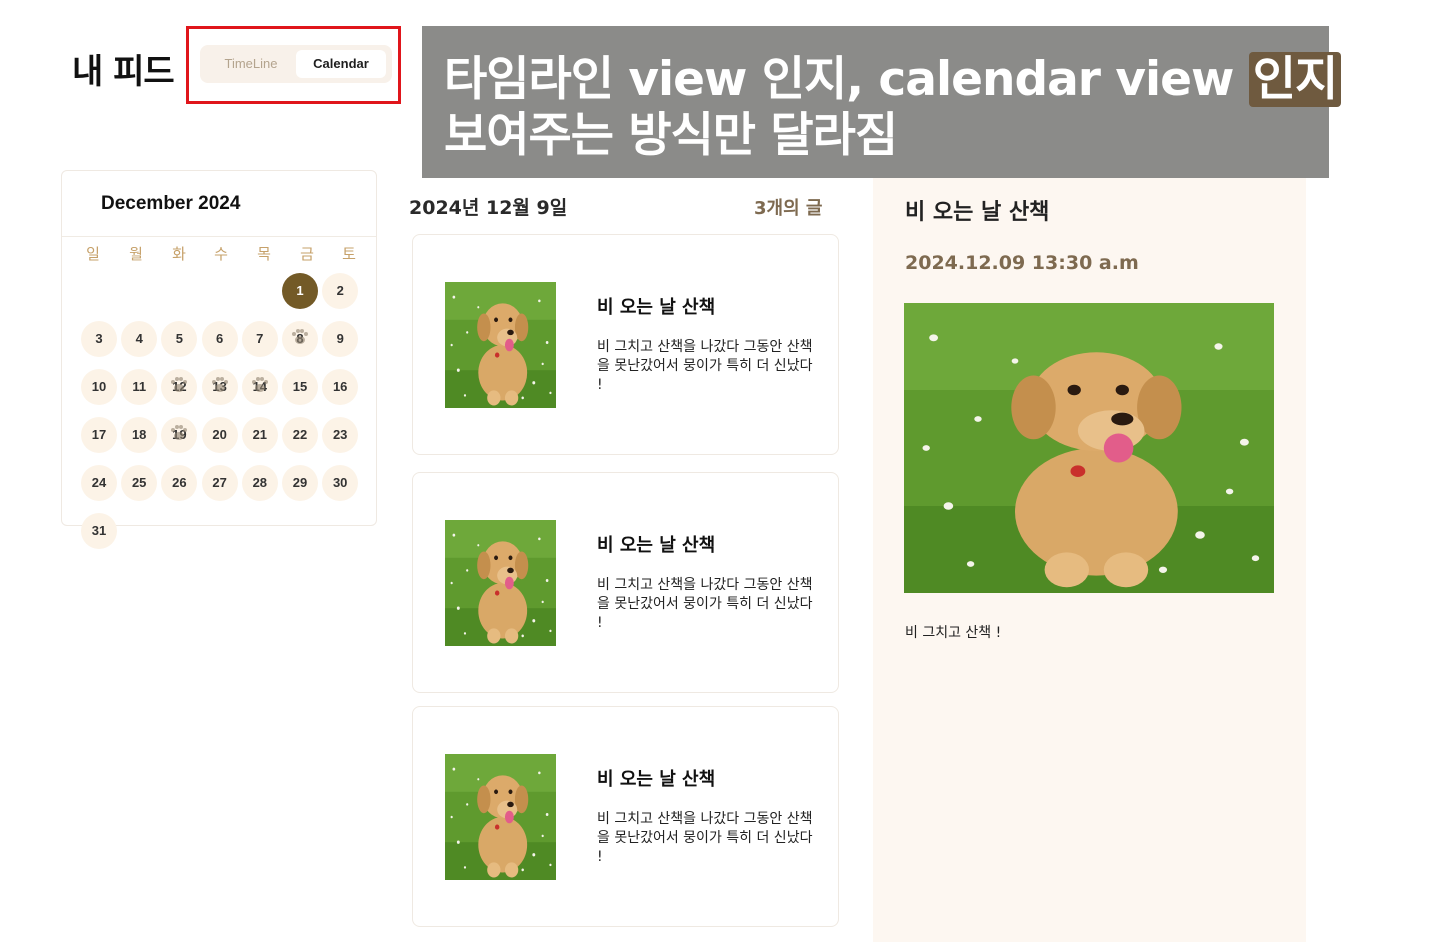  What do you see at coordinates (259, 339) in the screenshot?
I see `calendar-day: 7` at bounding box center [259, 339].